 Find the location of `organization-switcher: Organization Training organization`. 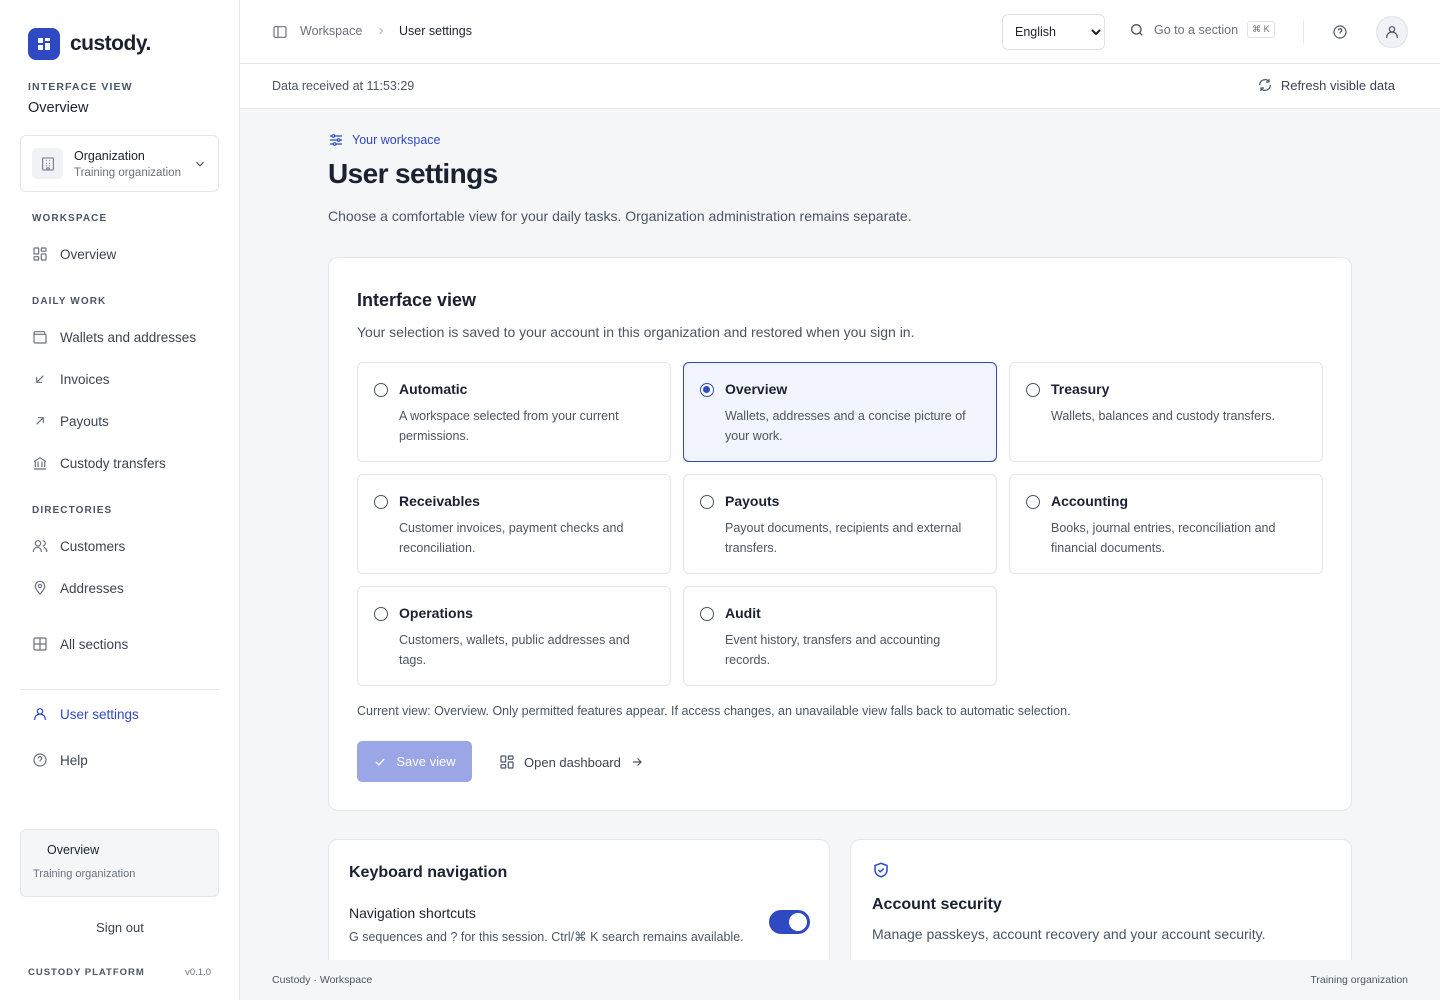

organization-switcher: Organization Training organization is located at coordinates (119, 163).